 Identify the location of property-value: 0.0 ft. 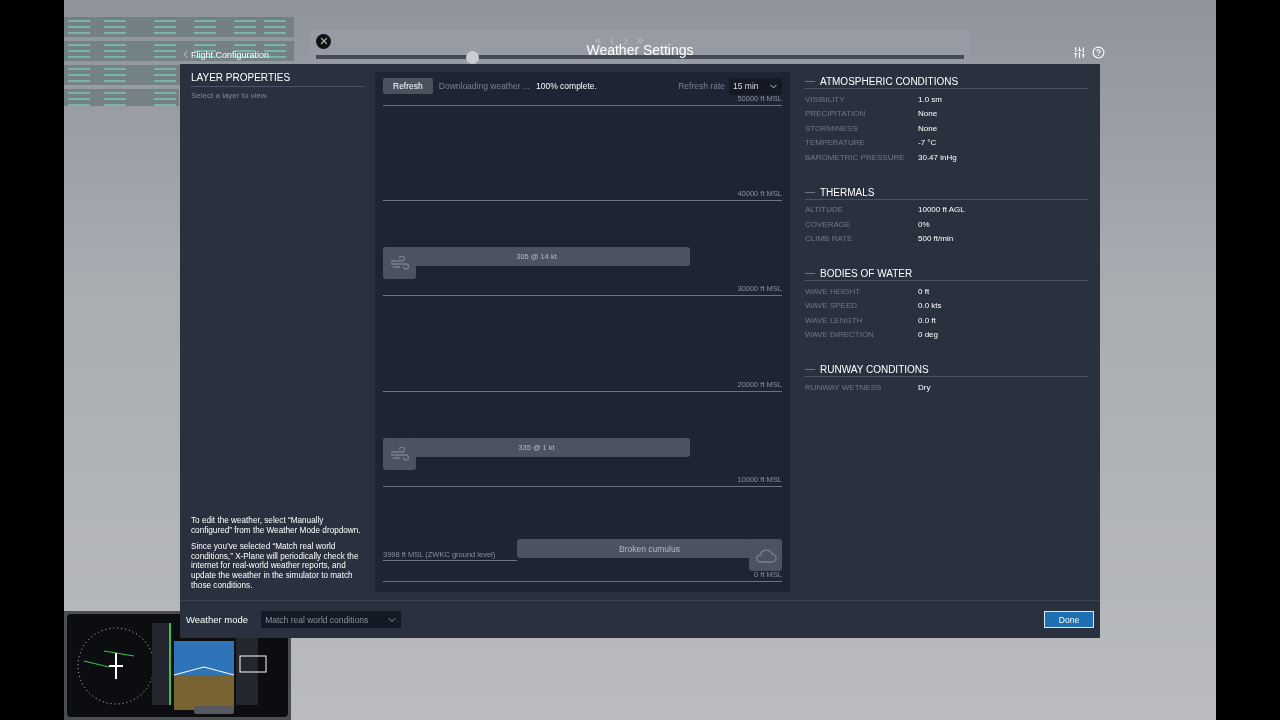
(927, 320).